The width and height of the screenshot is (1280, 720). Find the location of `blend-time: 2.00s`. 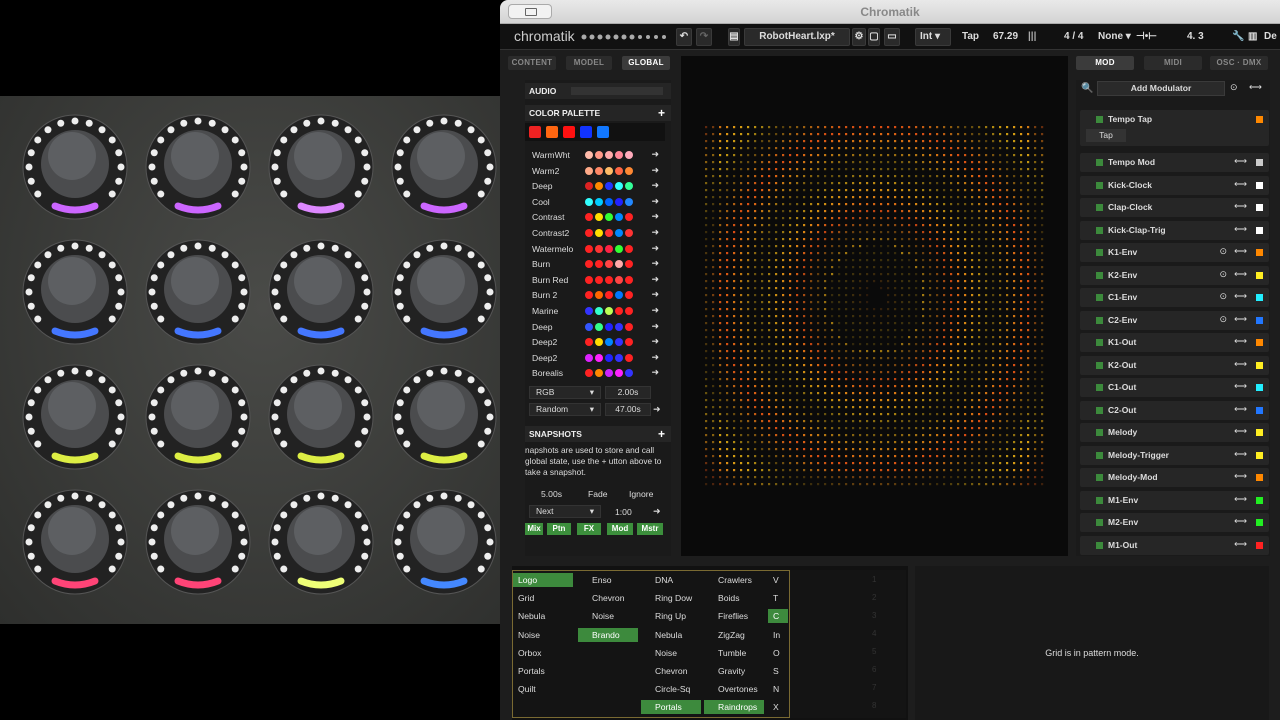

blend-time: 2.00s is located at coordinates (628, 392).